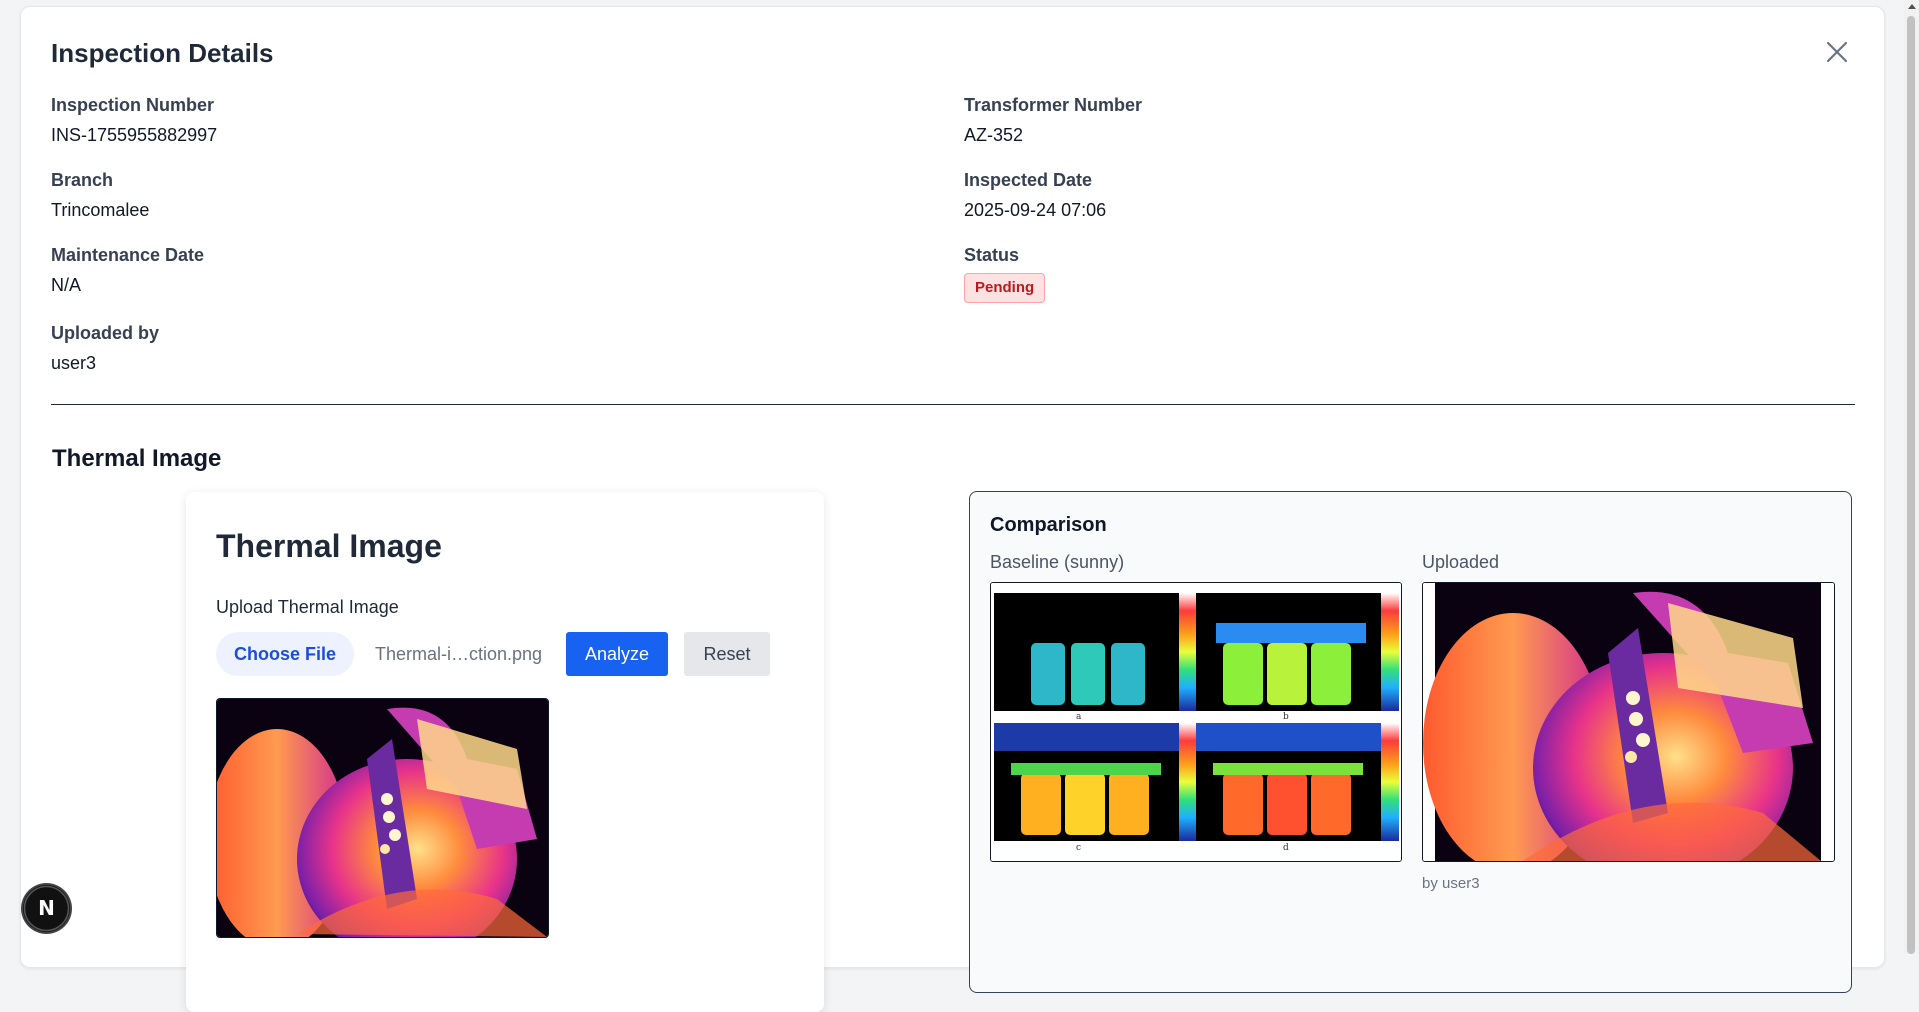 The height and width of the screenshot is (1012, 1919). I want to click on page-scrollbar, so click(1911, 477).